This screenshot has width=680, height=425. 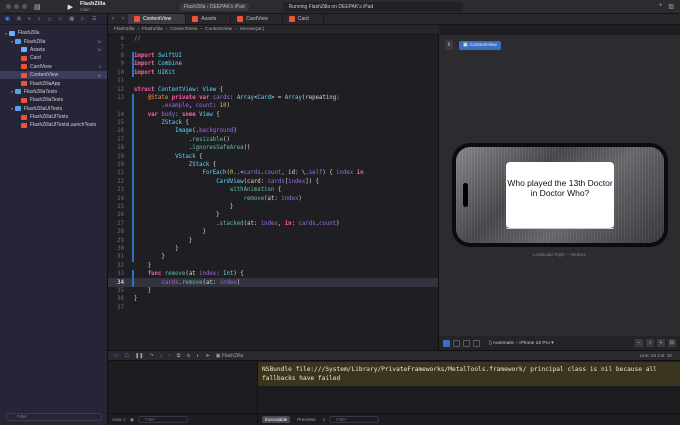 I want to click on source-control-icon: ⊠, so click(x=19, y=19).